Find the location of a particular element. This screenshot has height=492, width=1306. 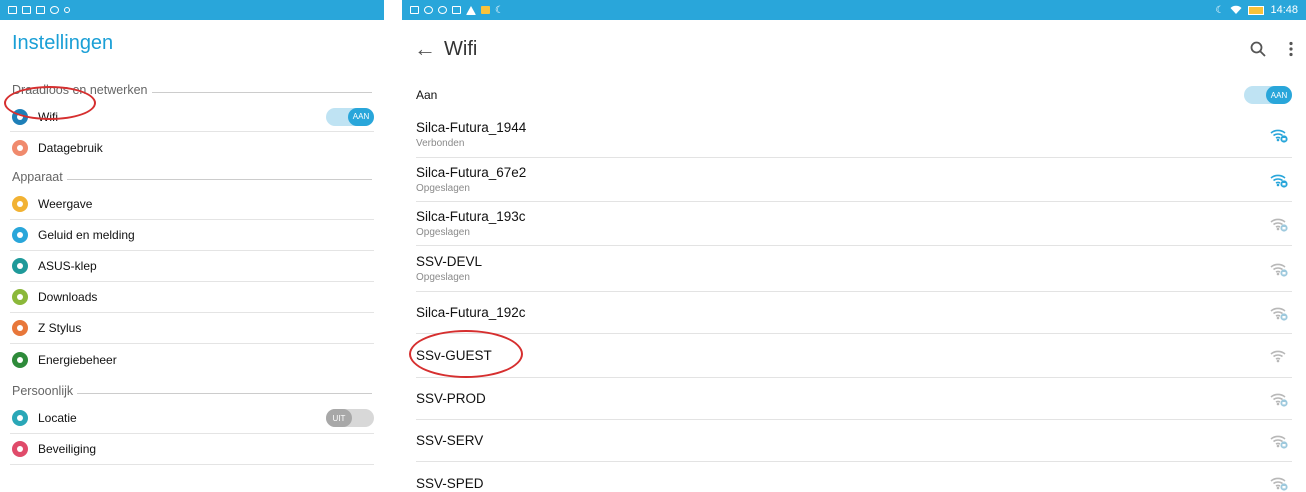

wifi-network-row: SSV-DEVL Opgeslagen is located at coordinates (854, 269).